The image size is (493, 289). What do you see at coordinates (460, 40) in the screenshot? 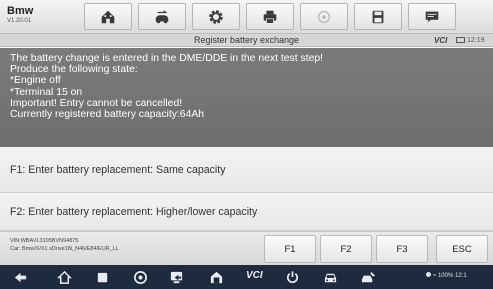
I see `battery-icon` at bounding box center [460, 40].